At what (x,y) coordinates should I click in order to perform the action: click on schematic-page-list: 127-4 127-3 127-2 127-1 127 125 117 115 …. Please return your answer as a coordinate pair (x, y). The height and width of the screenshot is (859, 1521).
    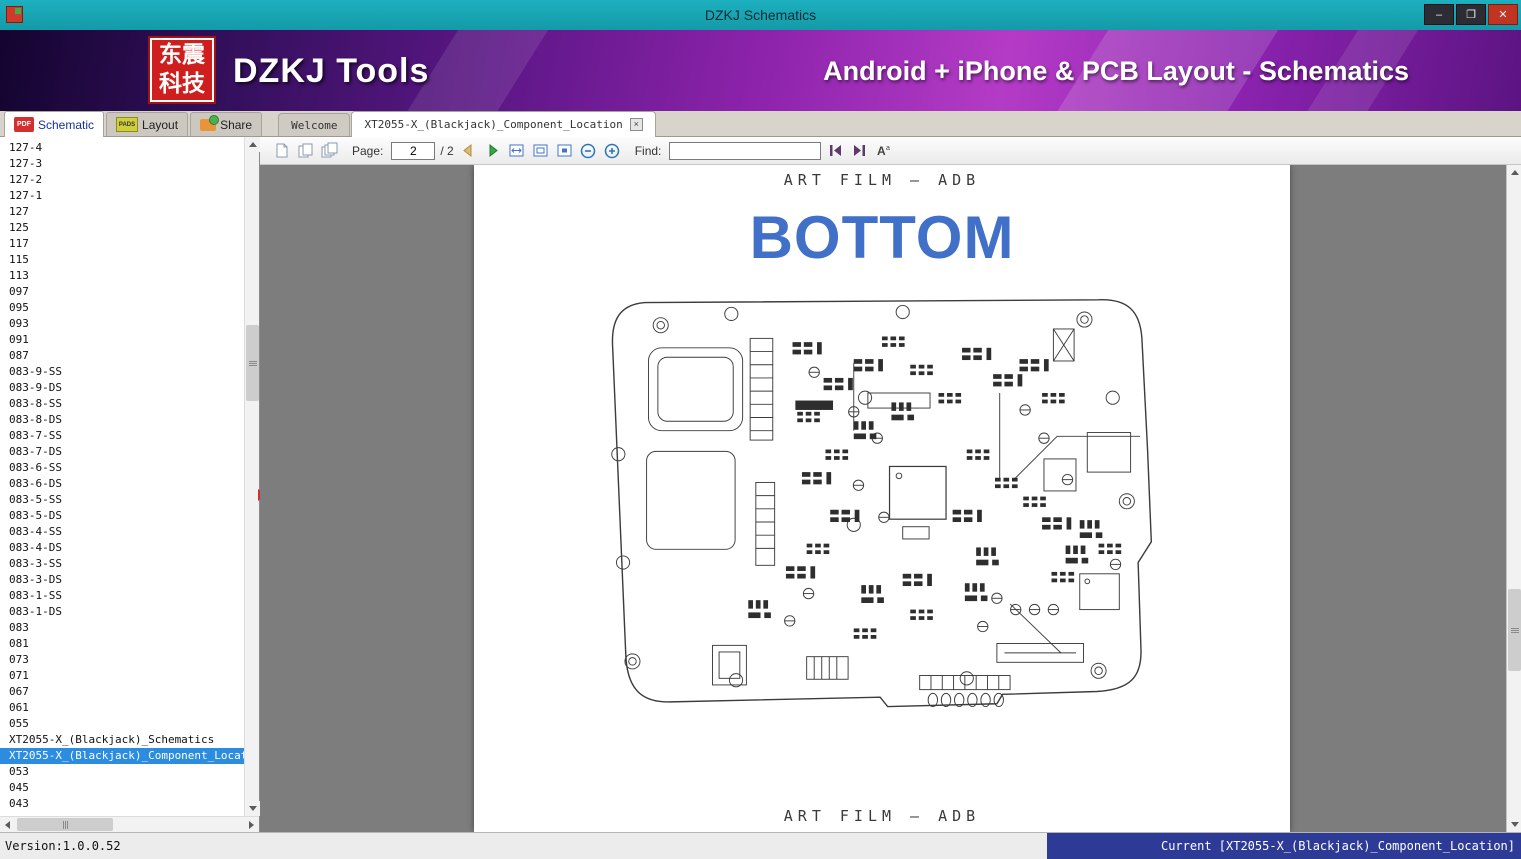
    Looking at the image, I should click on (122, 478).